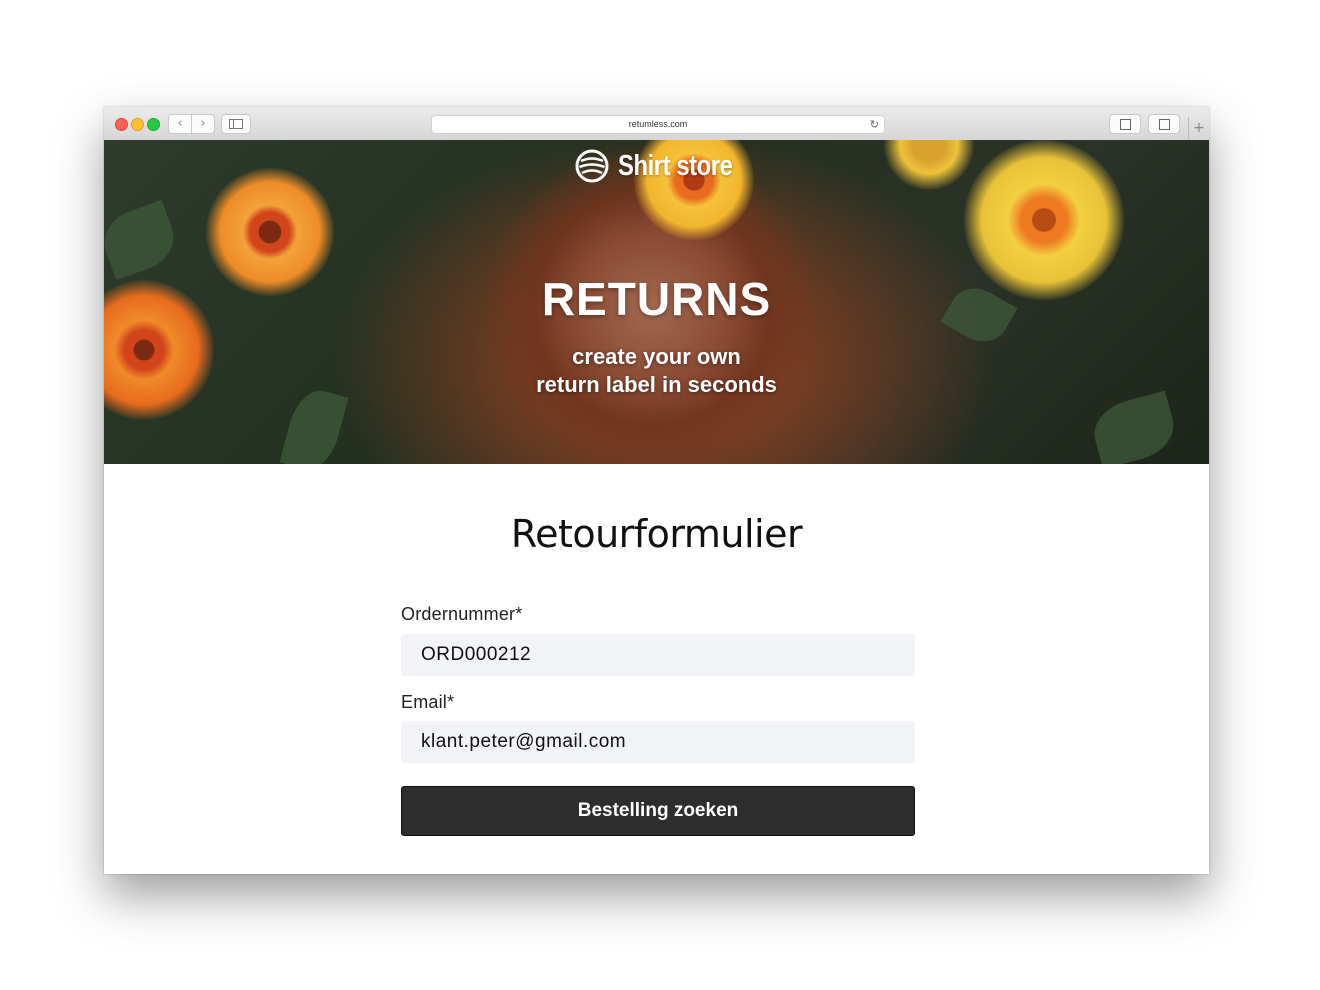 This screenshot has height=990, width=1320. What do you see at coordinates (658, 742) in the screenshot?
I see `email-input: klant.peter@gmail.com` at bounding box center [658, 742].